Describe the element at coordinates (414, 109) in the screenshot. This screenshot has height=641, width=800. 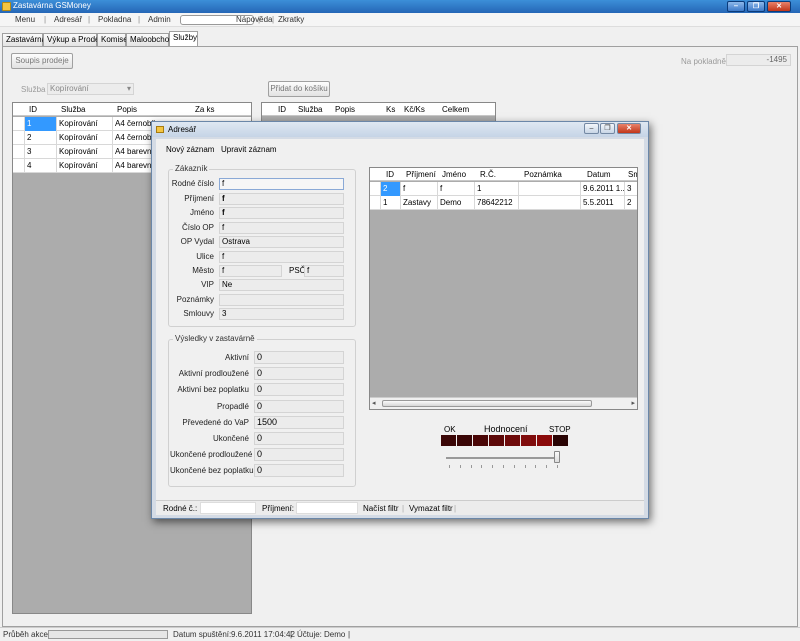
I see `column-header: Kč/Ks` at that location.